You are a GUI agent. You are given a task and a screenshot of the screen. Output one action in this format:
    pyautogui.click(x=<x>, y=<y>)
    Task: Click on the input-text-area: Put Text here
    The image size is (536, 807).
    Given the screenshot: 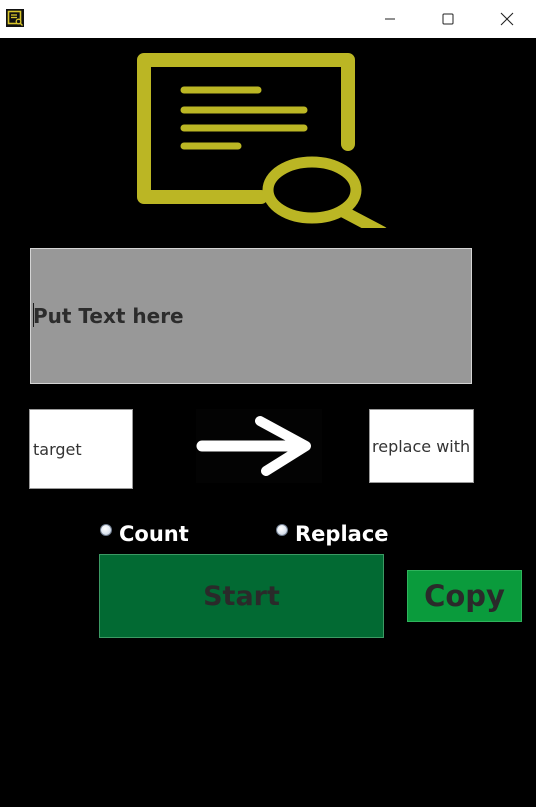 What is the action you would take?
    pyautogui.click(x=251, y=316)
    